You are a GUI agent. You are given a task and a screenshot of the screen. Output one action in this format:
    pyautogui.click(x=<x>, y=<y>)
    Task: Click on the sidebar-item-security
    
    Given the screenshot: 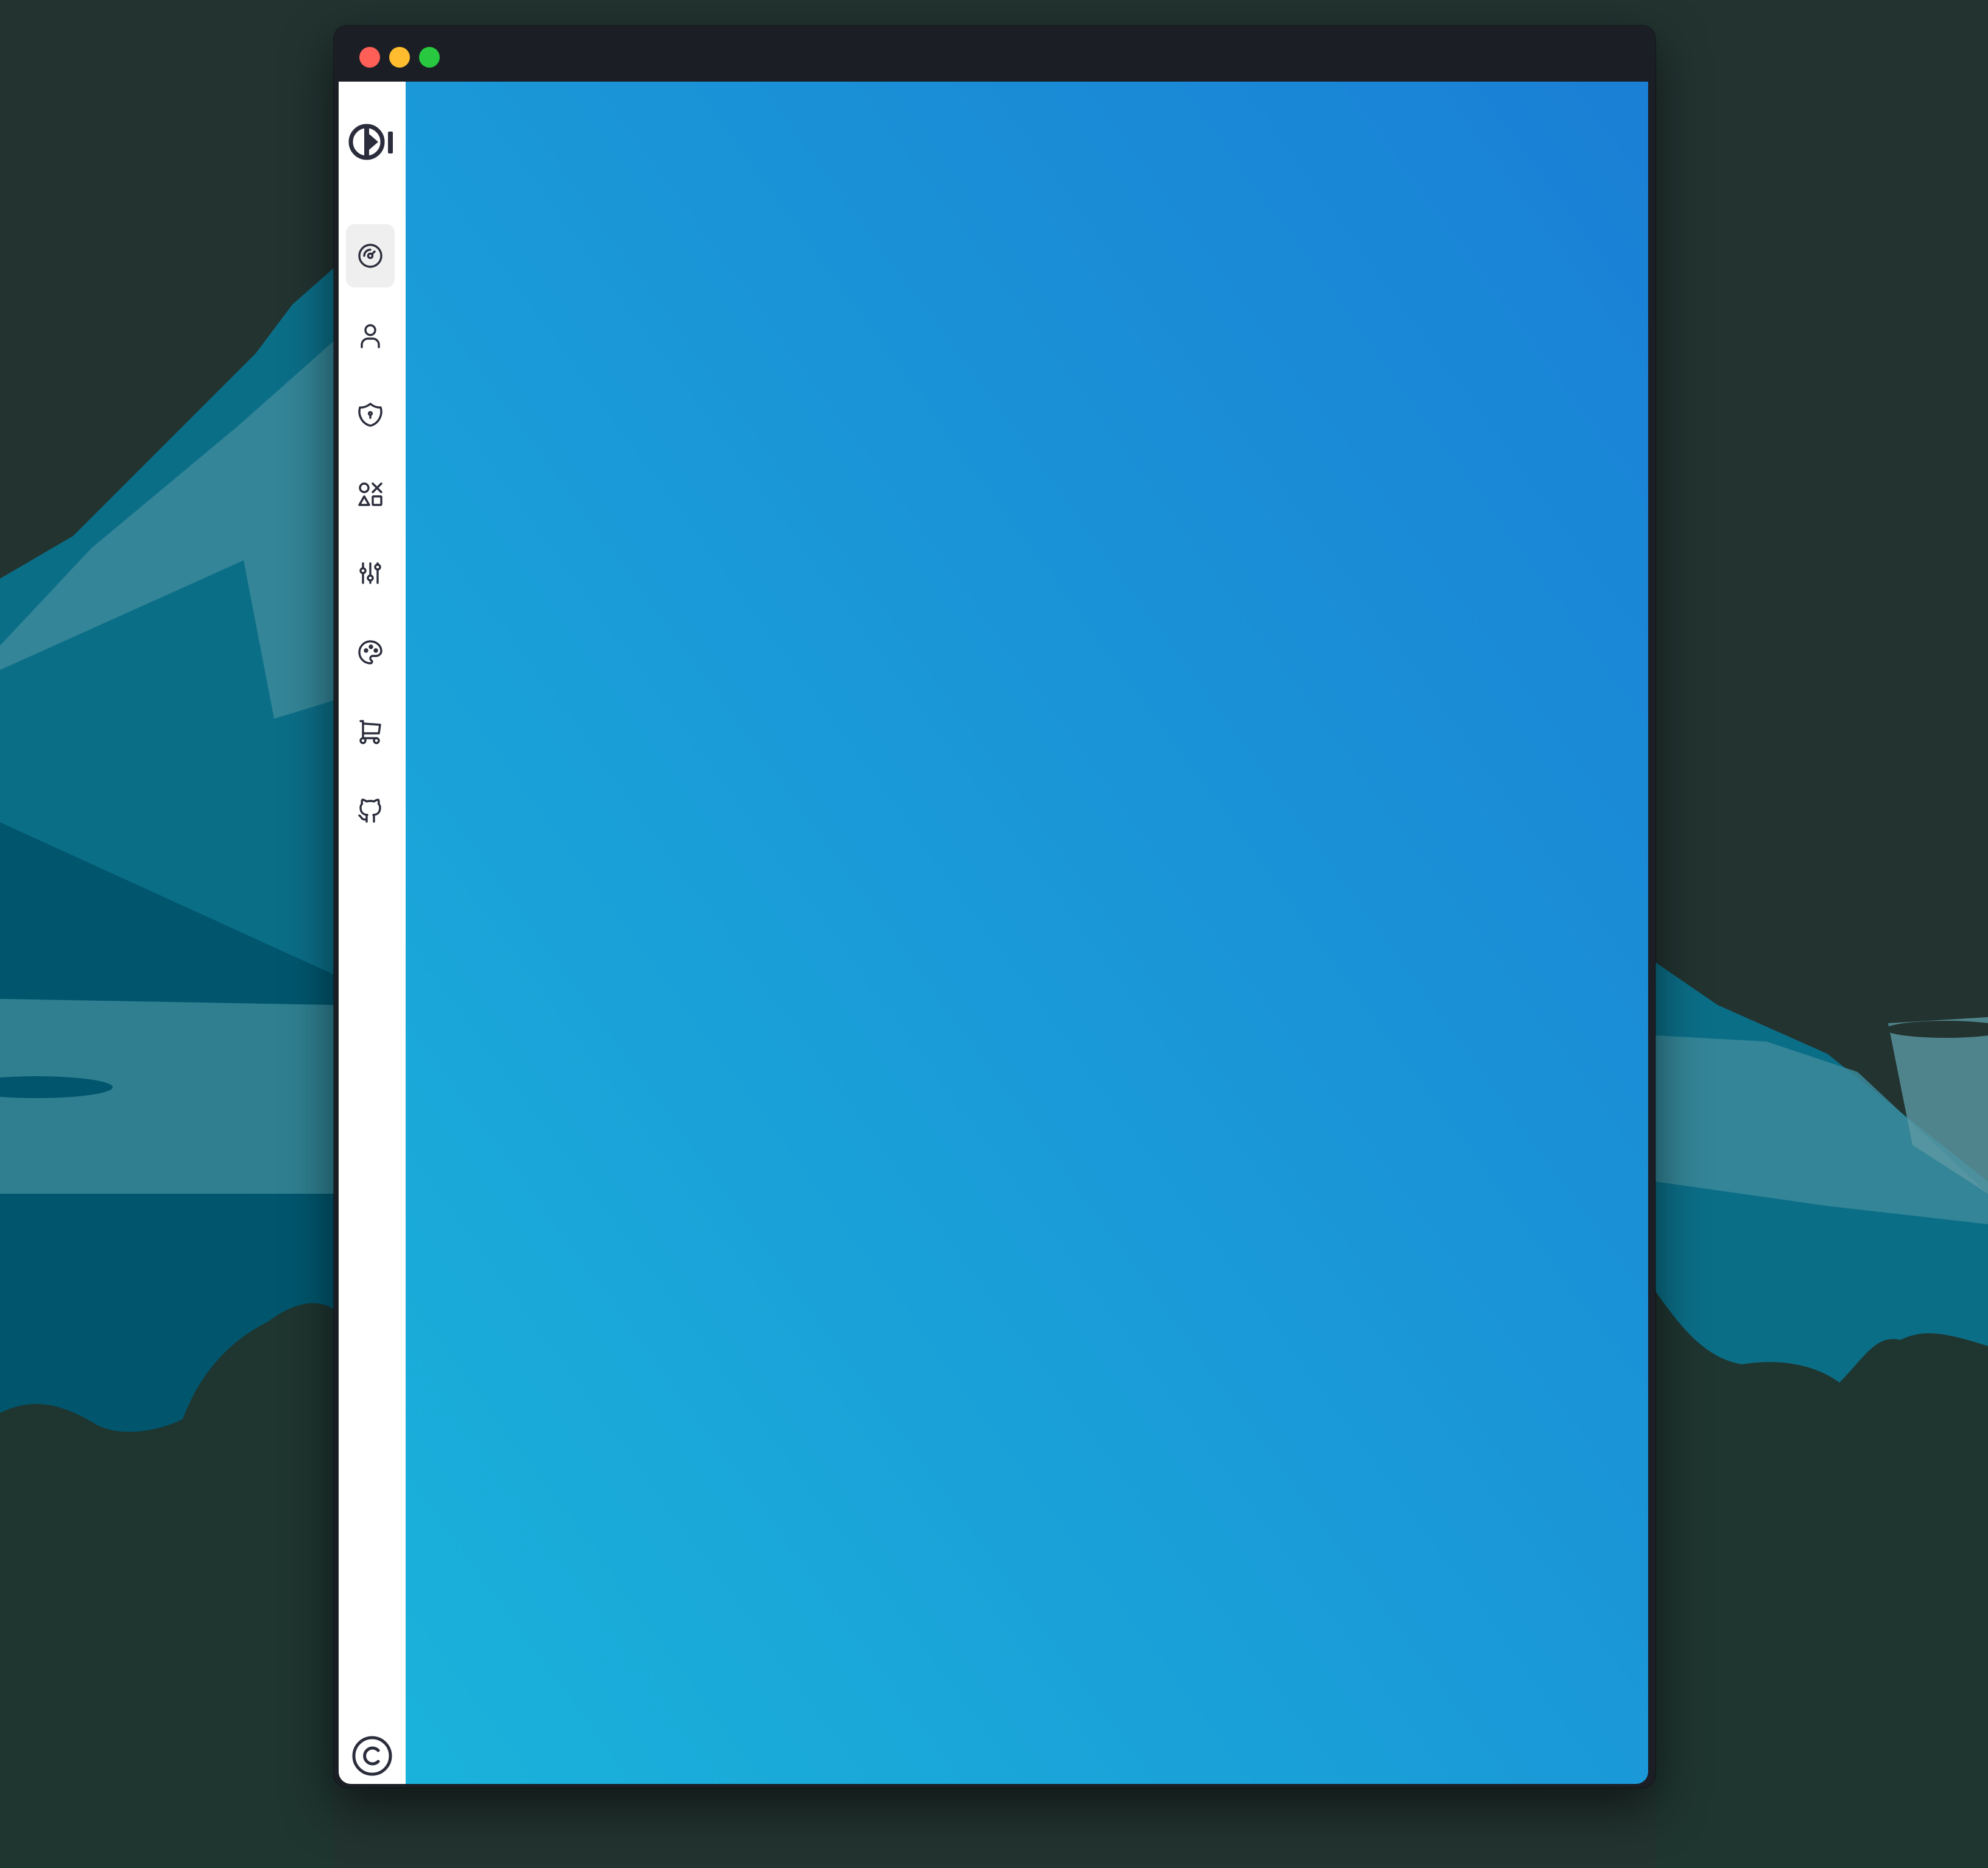 What is the action you would take?
    pyautogui.click(x=370, y=414)
    